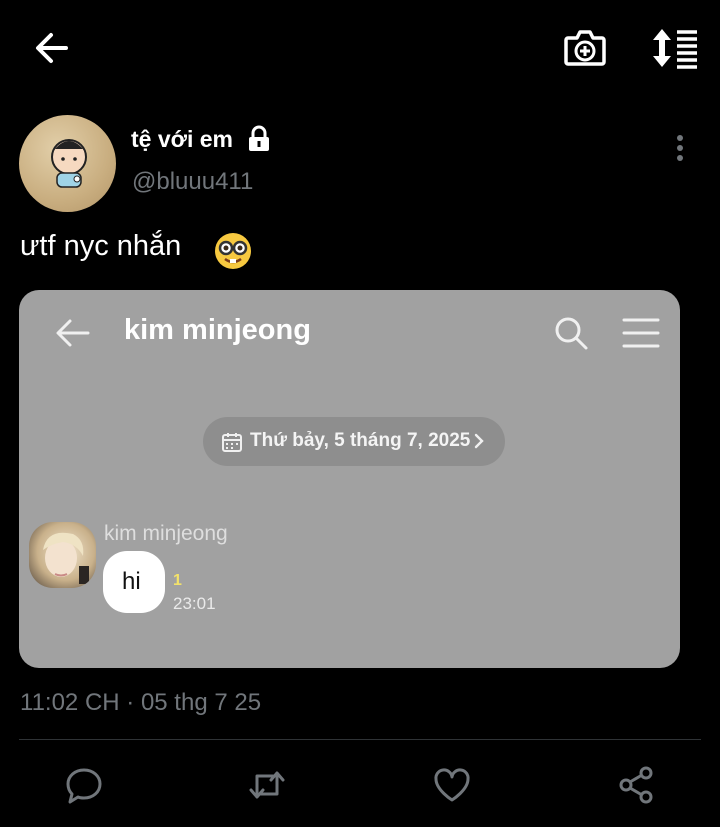  What do you see at coordinates (84, 785) in the screenshot?
I see `reply-icon` at bounding box center [84, 785].